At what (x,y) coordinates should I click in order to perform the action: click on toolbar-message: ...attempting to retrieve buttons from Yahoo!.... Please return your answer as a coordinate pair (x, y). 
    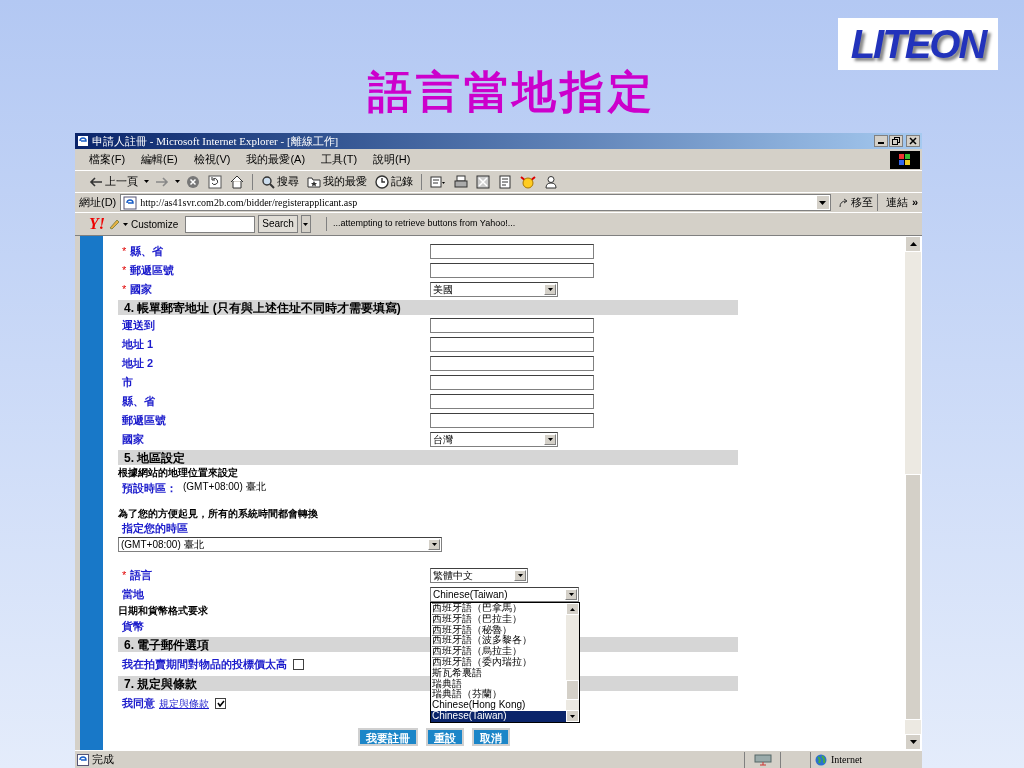
    Looking at the image, I should click on (420, 224).